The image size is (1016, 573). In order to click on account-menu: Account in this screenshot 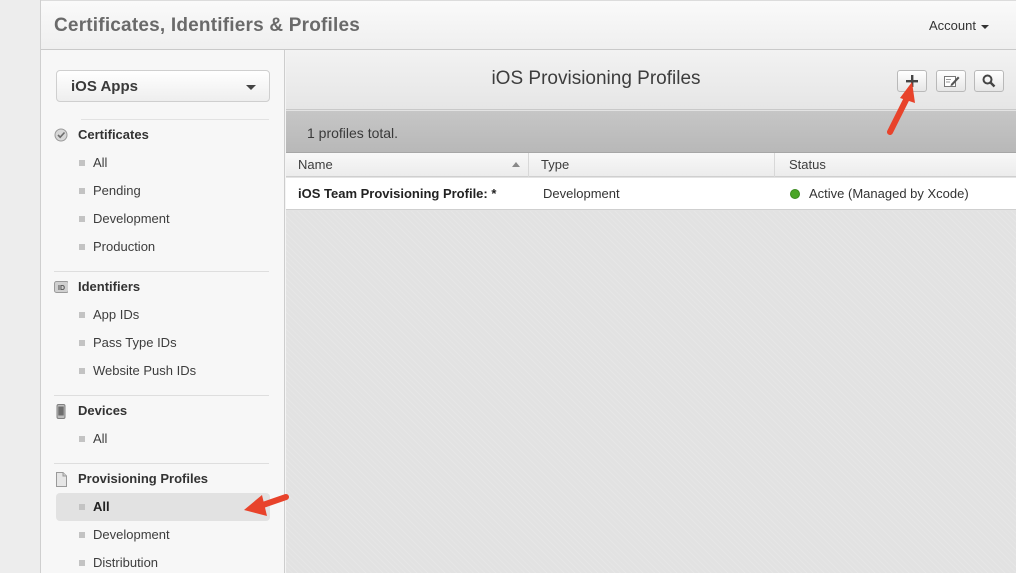, I will do `click(959, 25)`.